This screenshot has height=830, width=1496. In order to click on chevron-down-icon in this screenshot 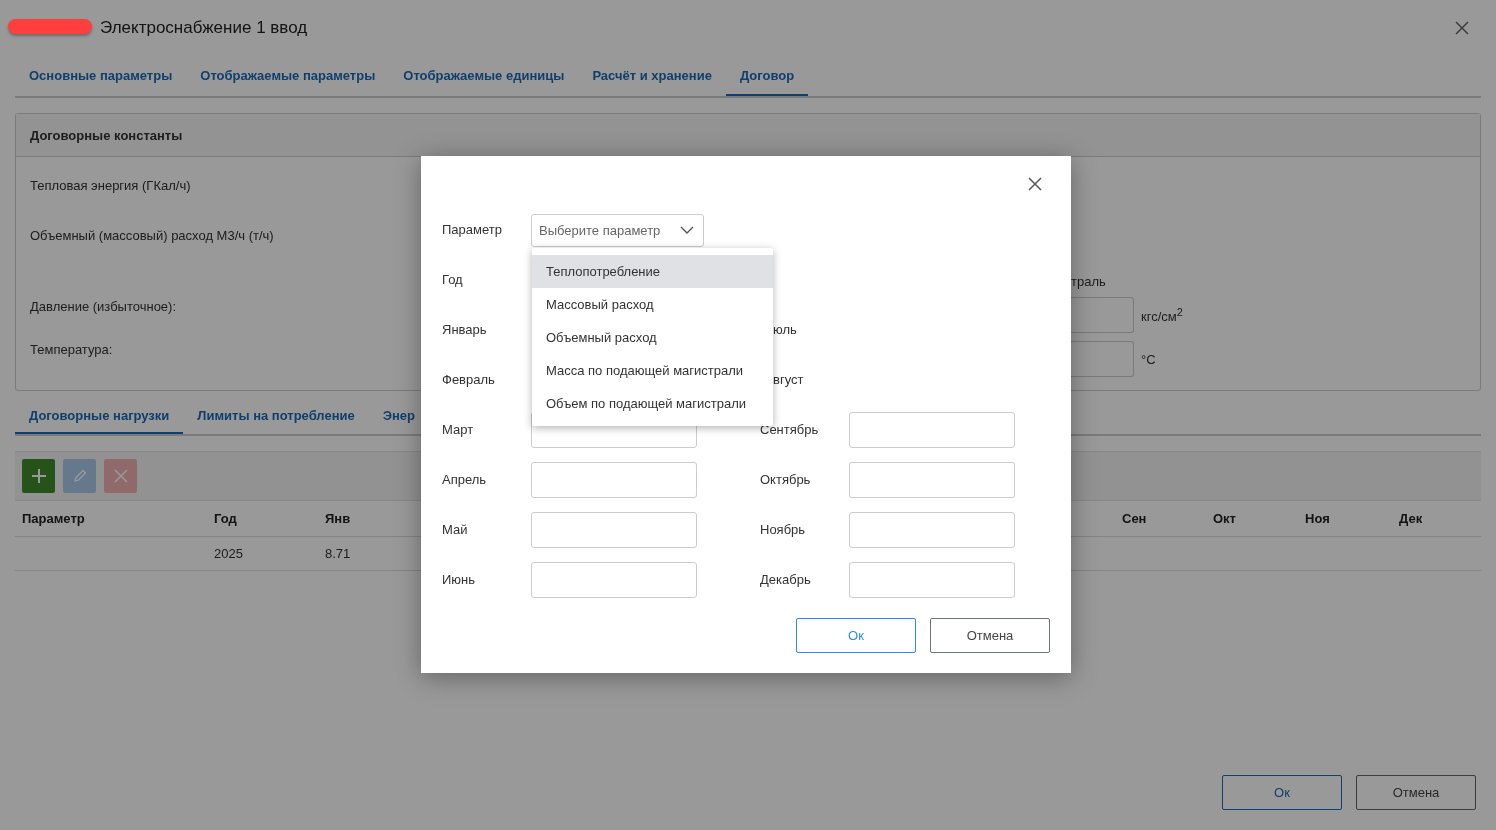, I will do `click(687, 230)`.